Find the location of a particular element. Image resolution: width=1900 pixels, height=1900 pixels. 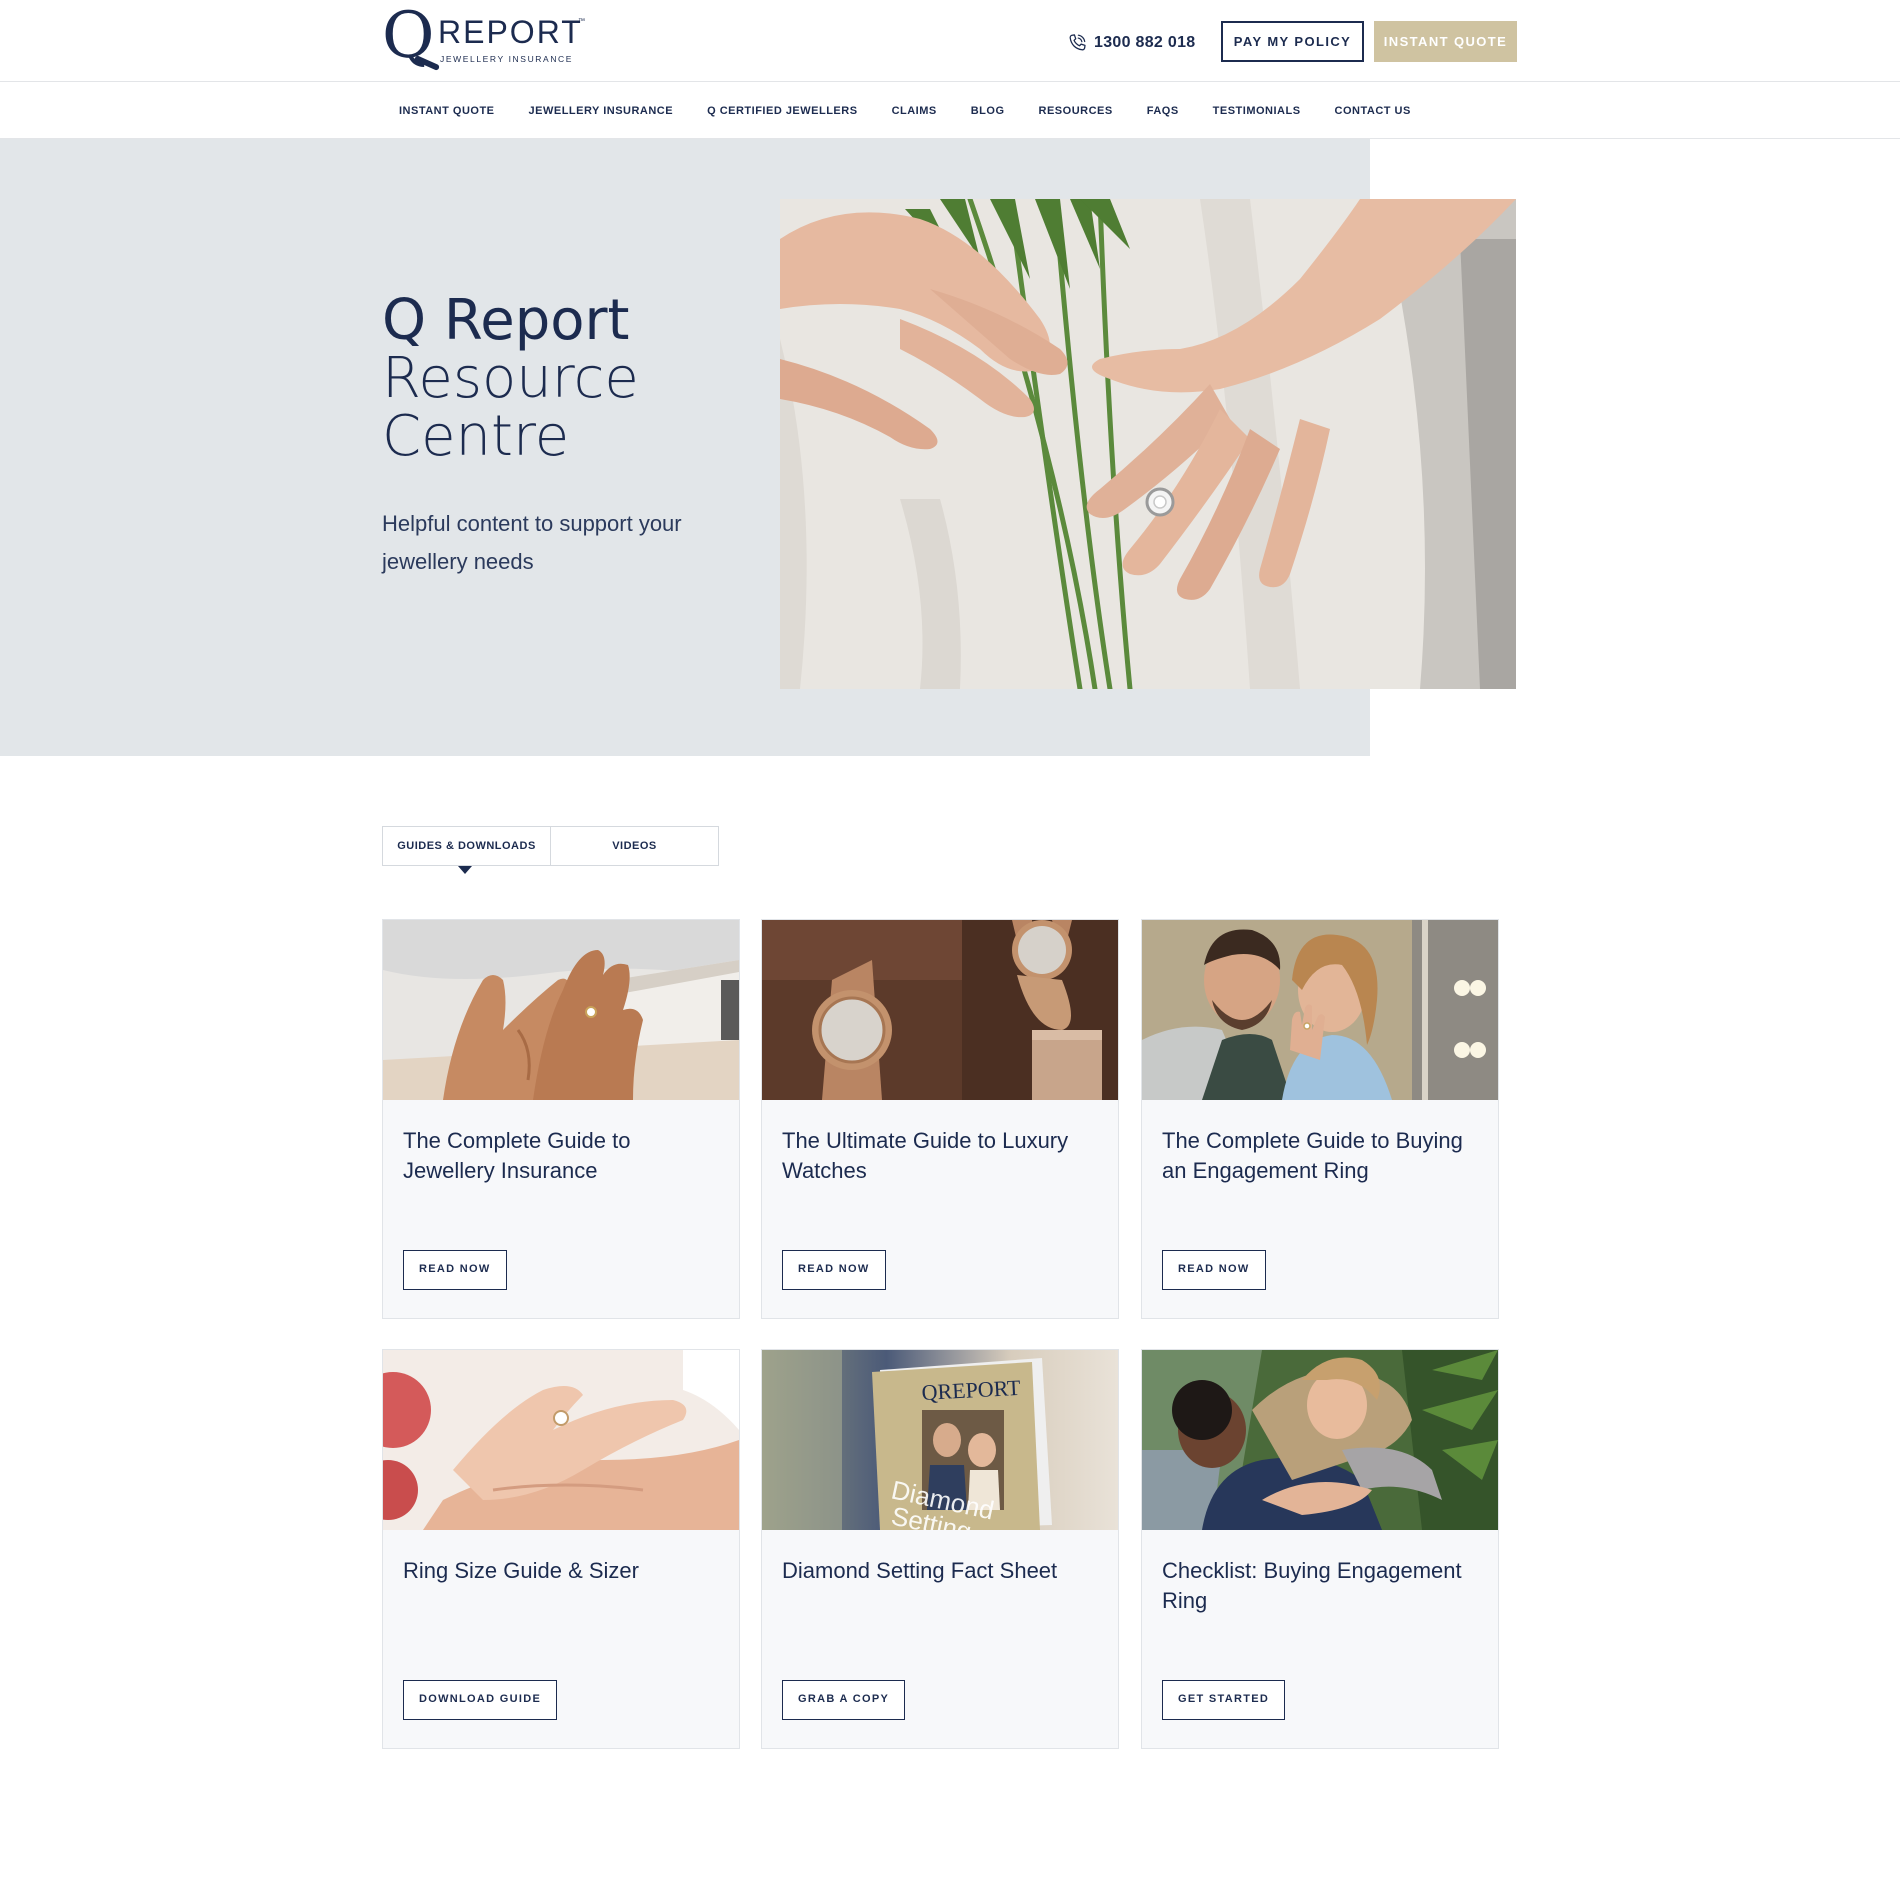

get-started-button: GET STARTED is located at coordinates (1224, 1700).